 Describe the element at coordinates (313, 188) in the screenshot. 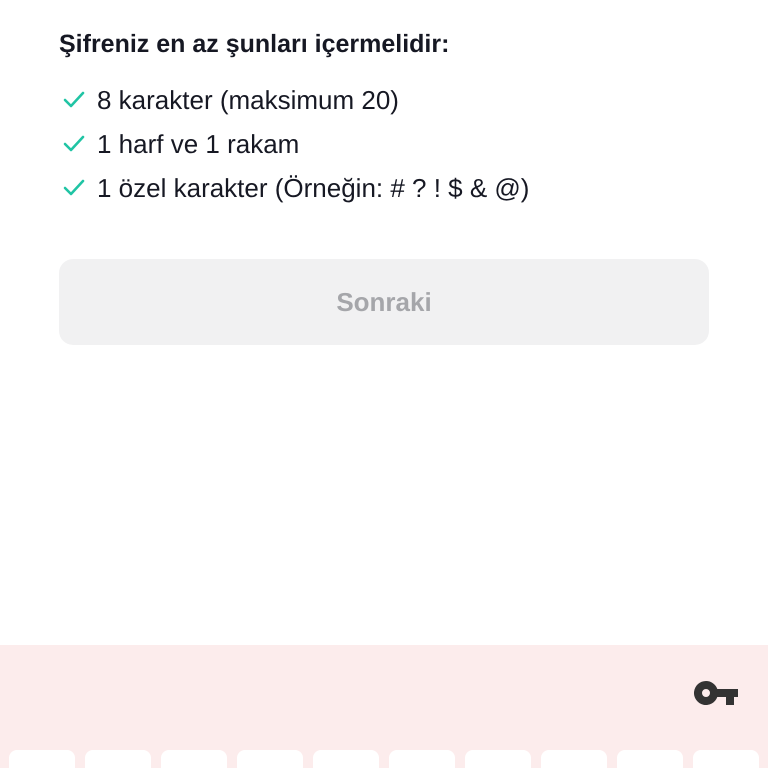

I see `requirement-text: 1 özel karakter (Örneğin: # ? ! $ & @)` at that location.